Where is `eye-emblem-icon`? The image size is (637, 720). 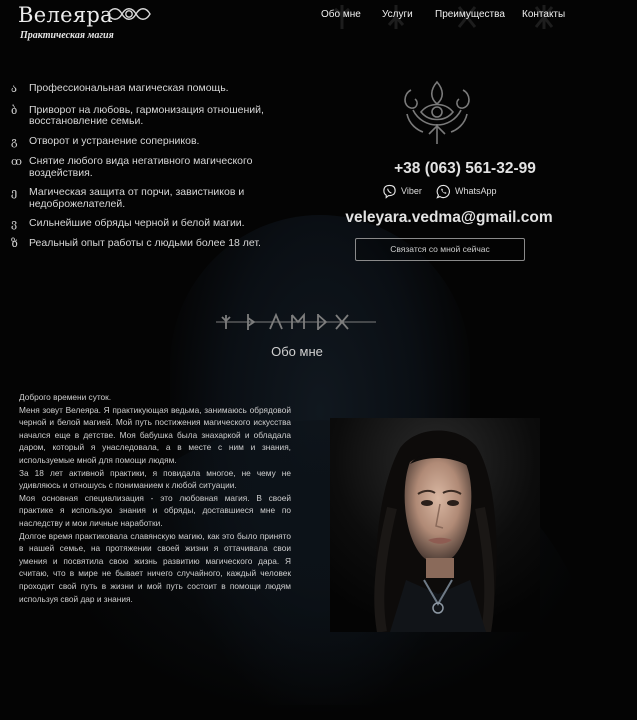 eye-emblem-icon is located at coordinates (437, 112).